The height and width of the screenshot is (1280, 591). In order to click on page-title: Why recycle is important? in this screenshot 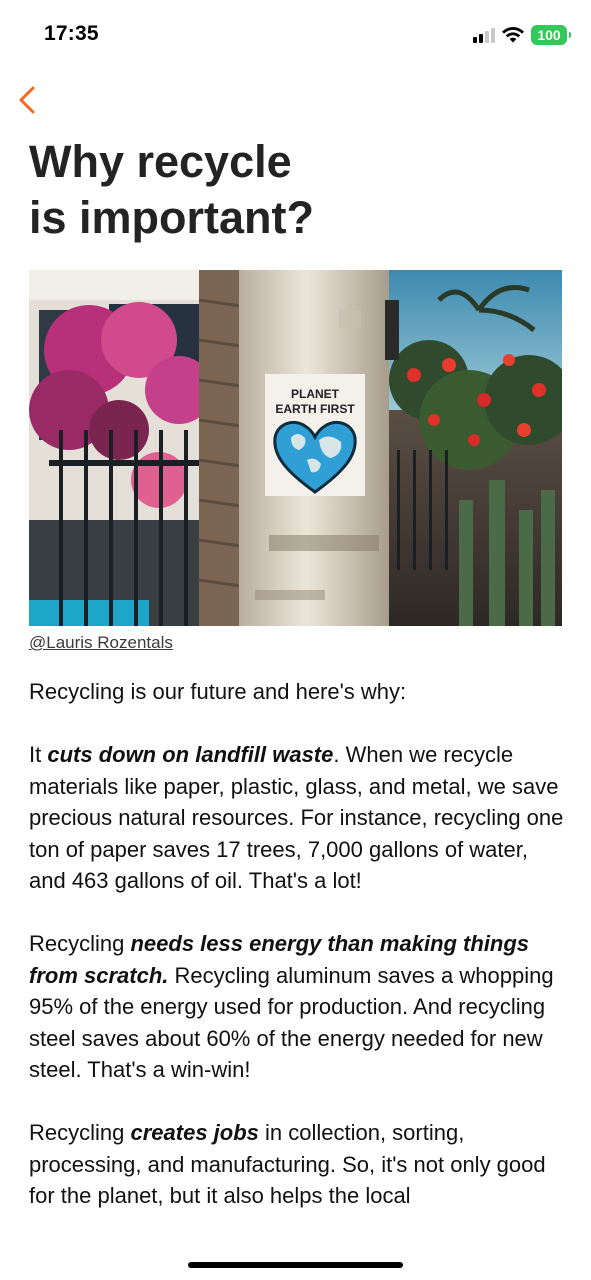, I will do `click(289, 190)`.